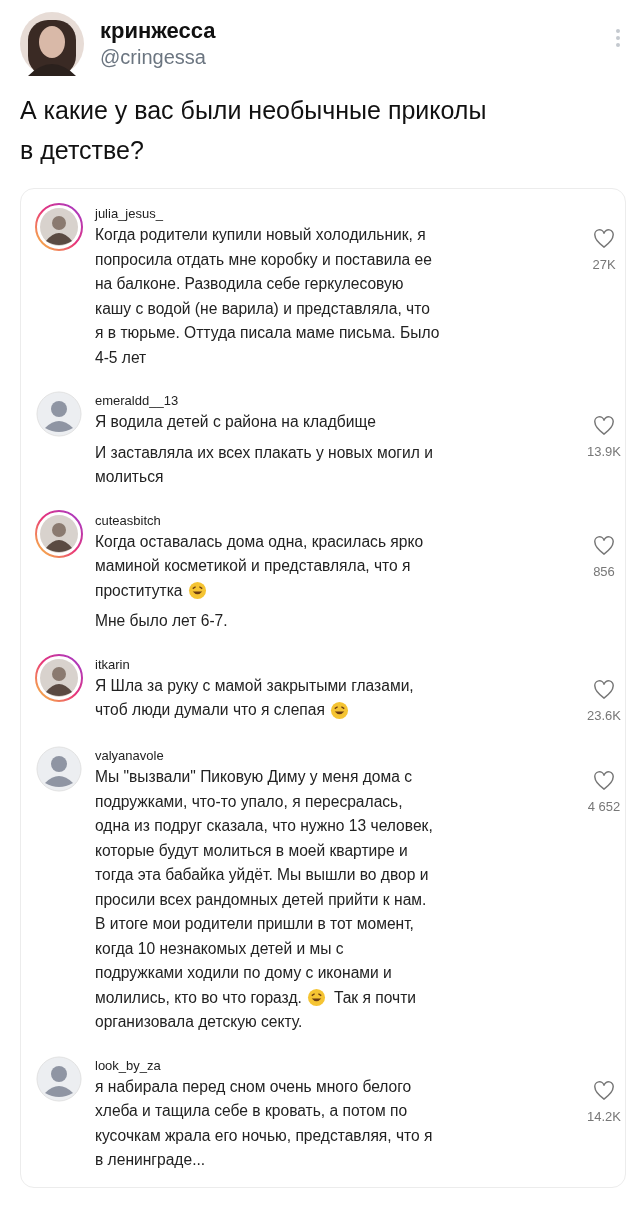 The width and height of the screenshot is (640, 1209). Describe the element at coordinates (267, 333) in the screenshot. I see `comment-text: я в тюрьме. Оттуда писала маме письма. Было` at that location.